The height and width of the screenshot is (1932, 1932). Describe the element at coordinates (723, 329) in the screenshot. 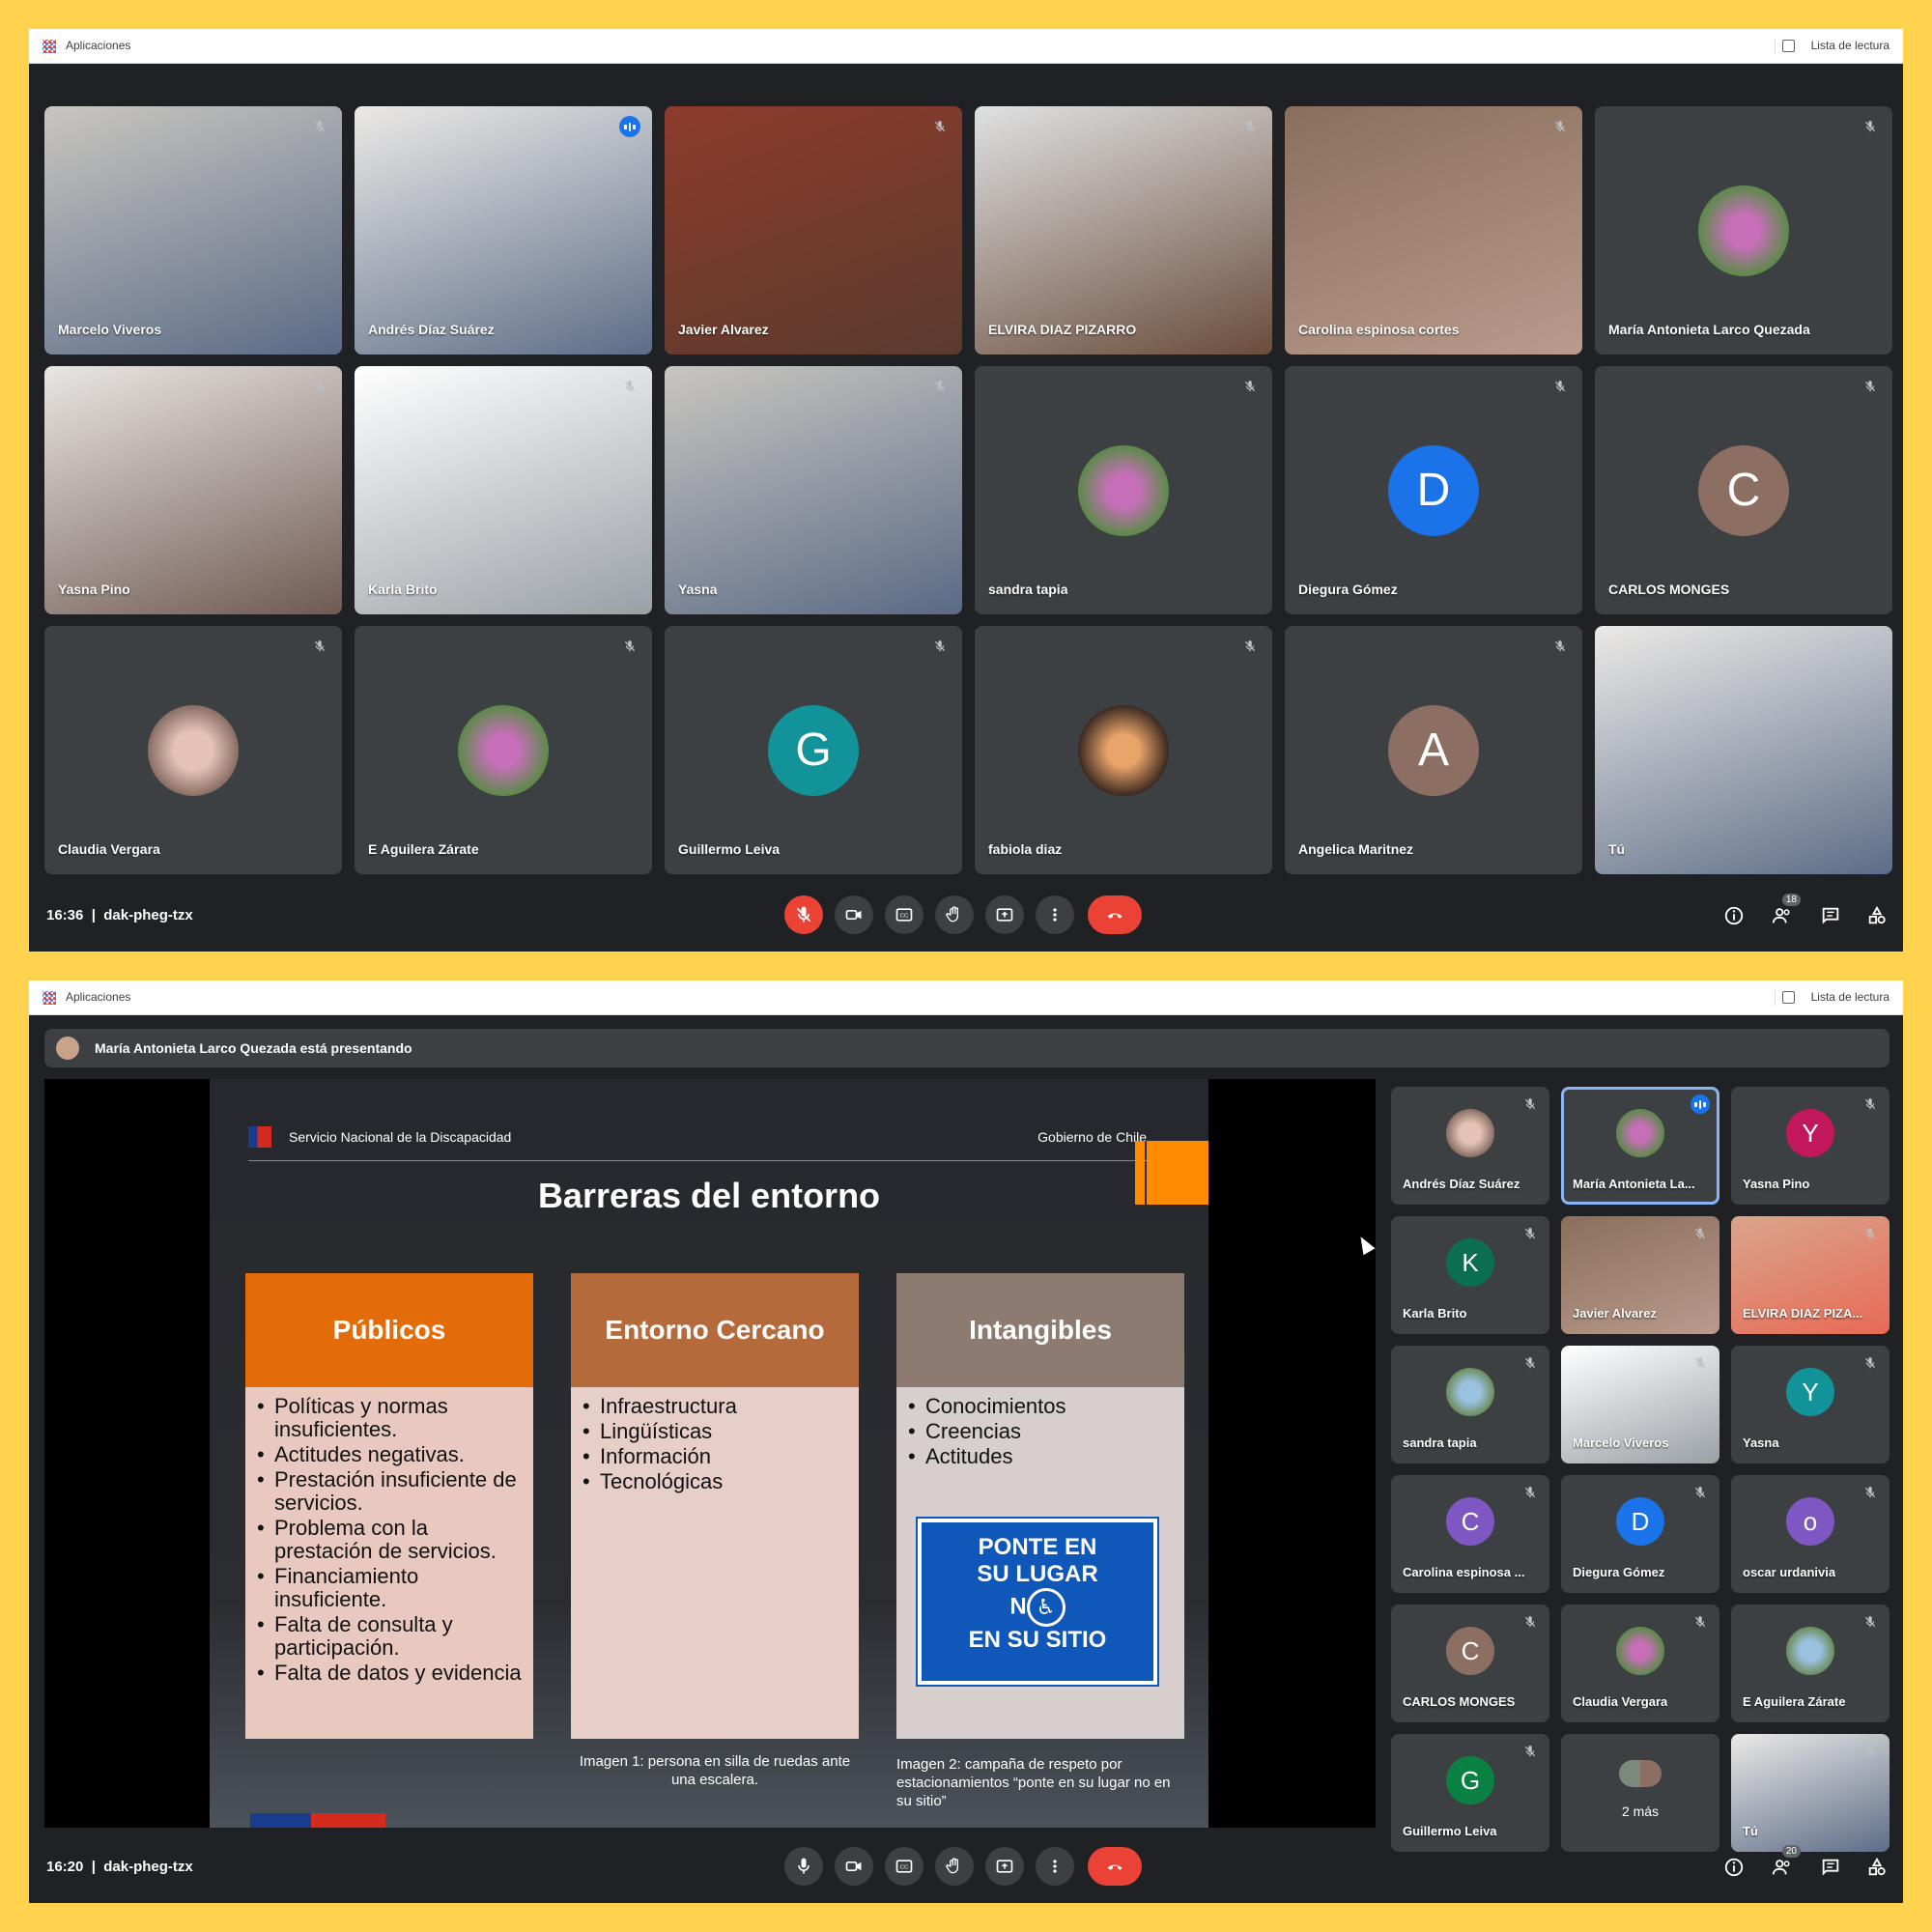

I see `participant-name: Javier Alvarez` at that location.